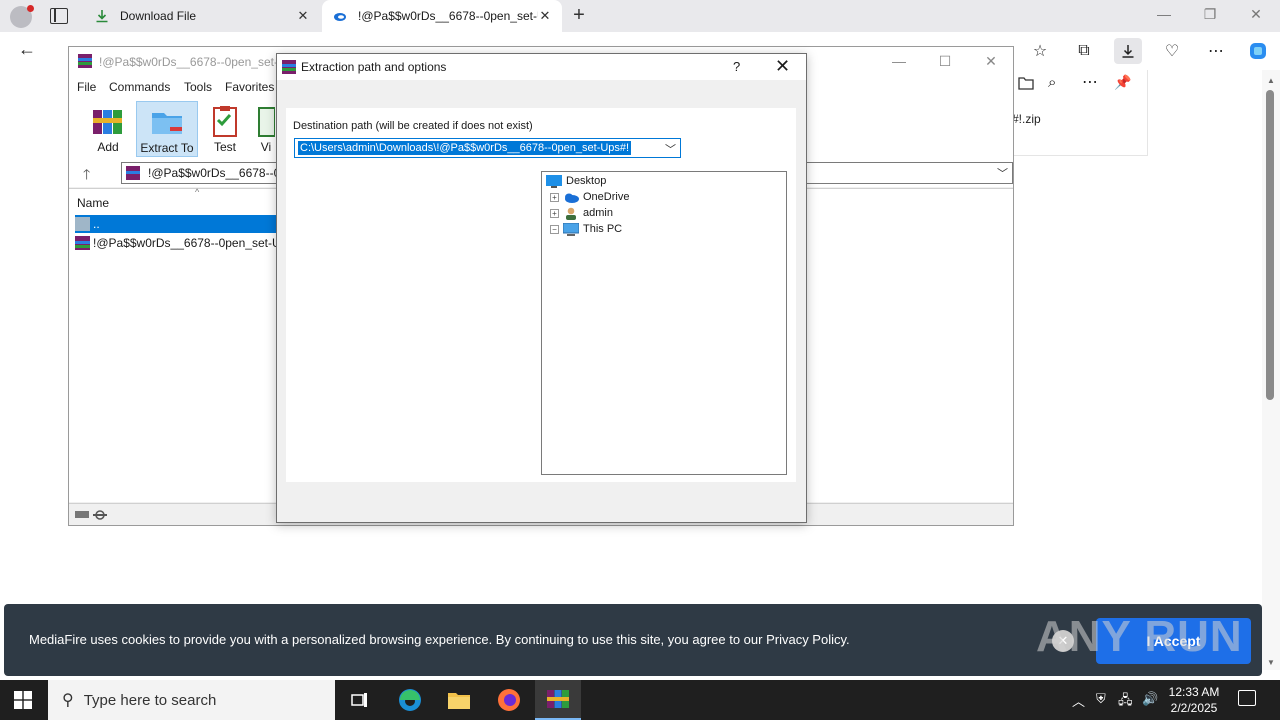 This screenshot has width=1280, height=720. I want to click on security-icon: ⛨, so click(1101, 699).